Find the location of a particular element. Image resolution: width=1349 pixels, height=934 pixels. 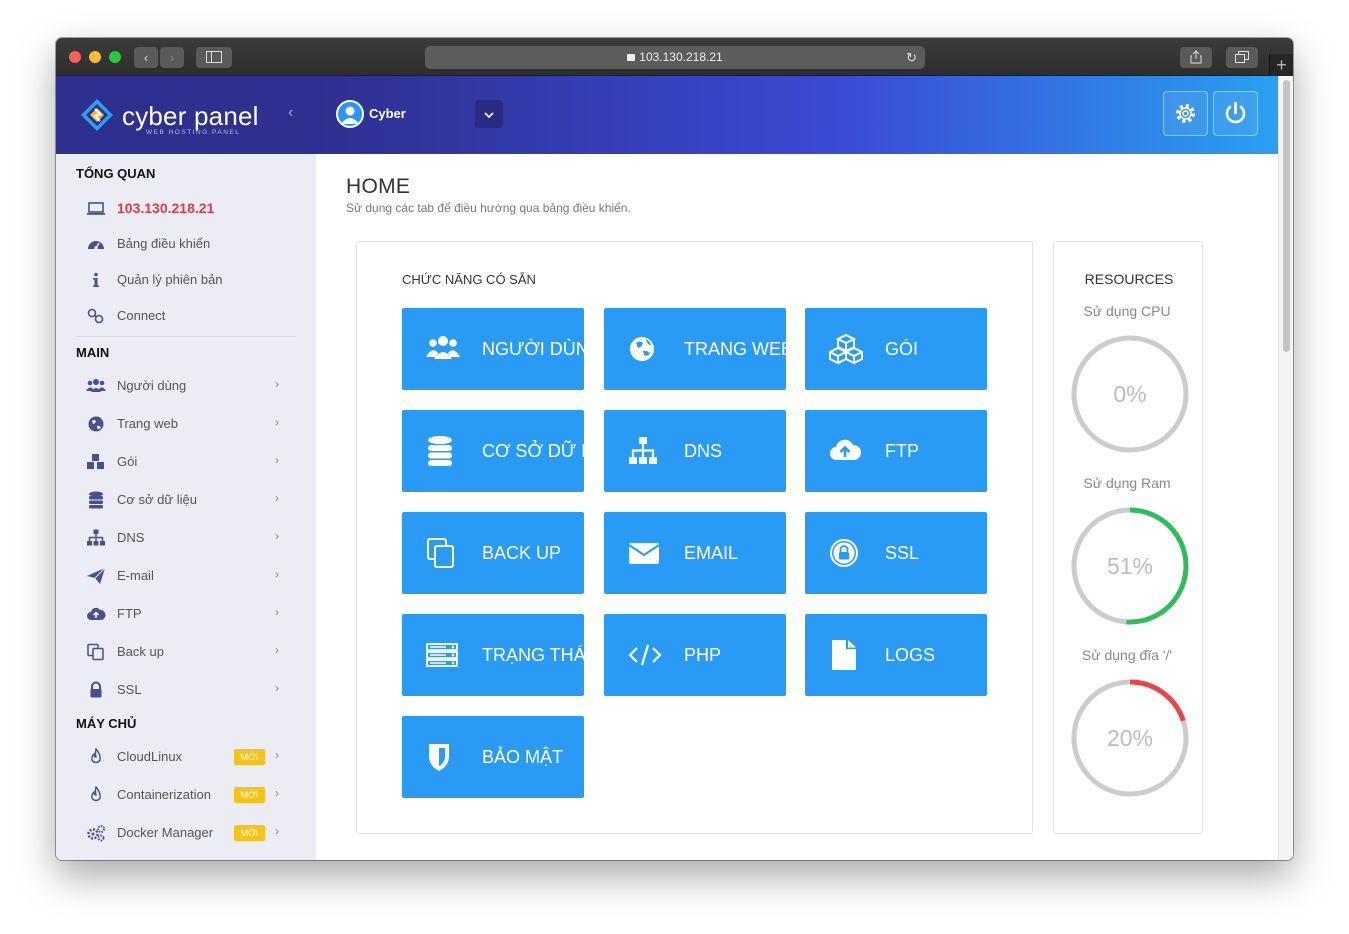

settings-button is located at coordinates (1185, 113).